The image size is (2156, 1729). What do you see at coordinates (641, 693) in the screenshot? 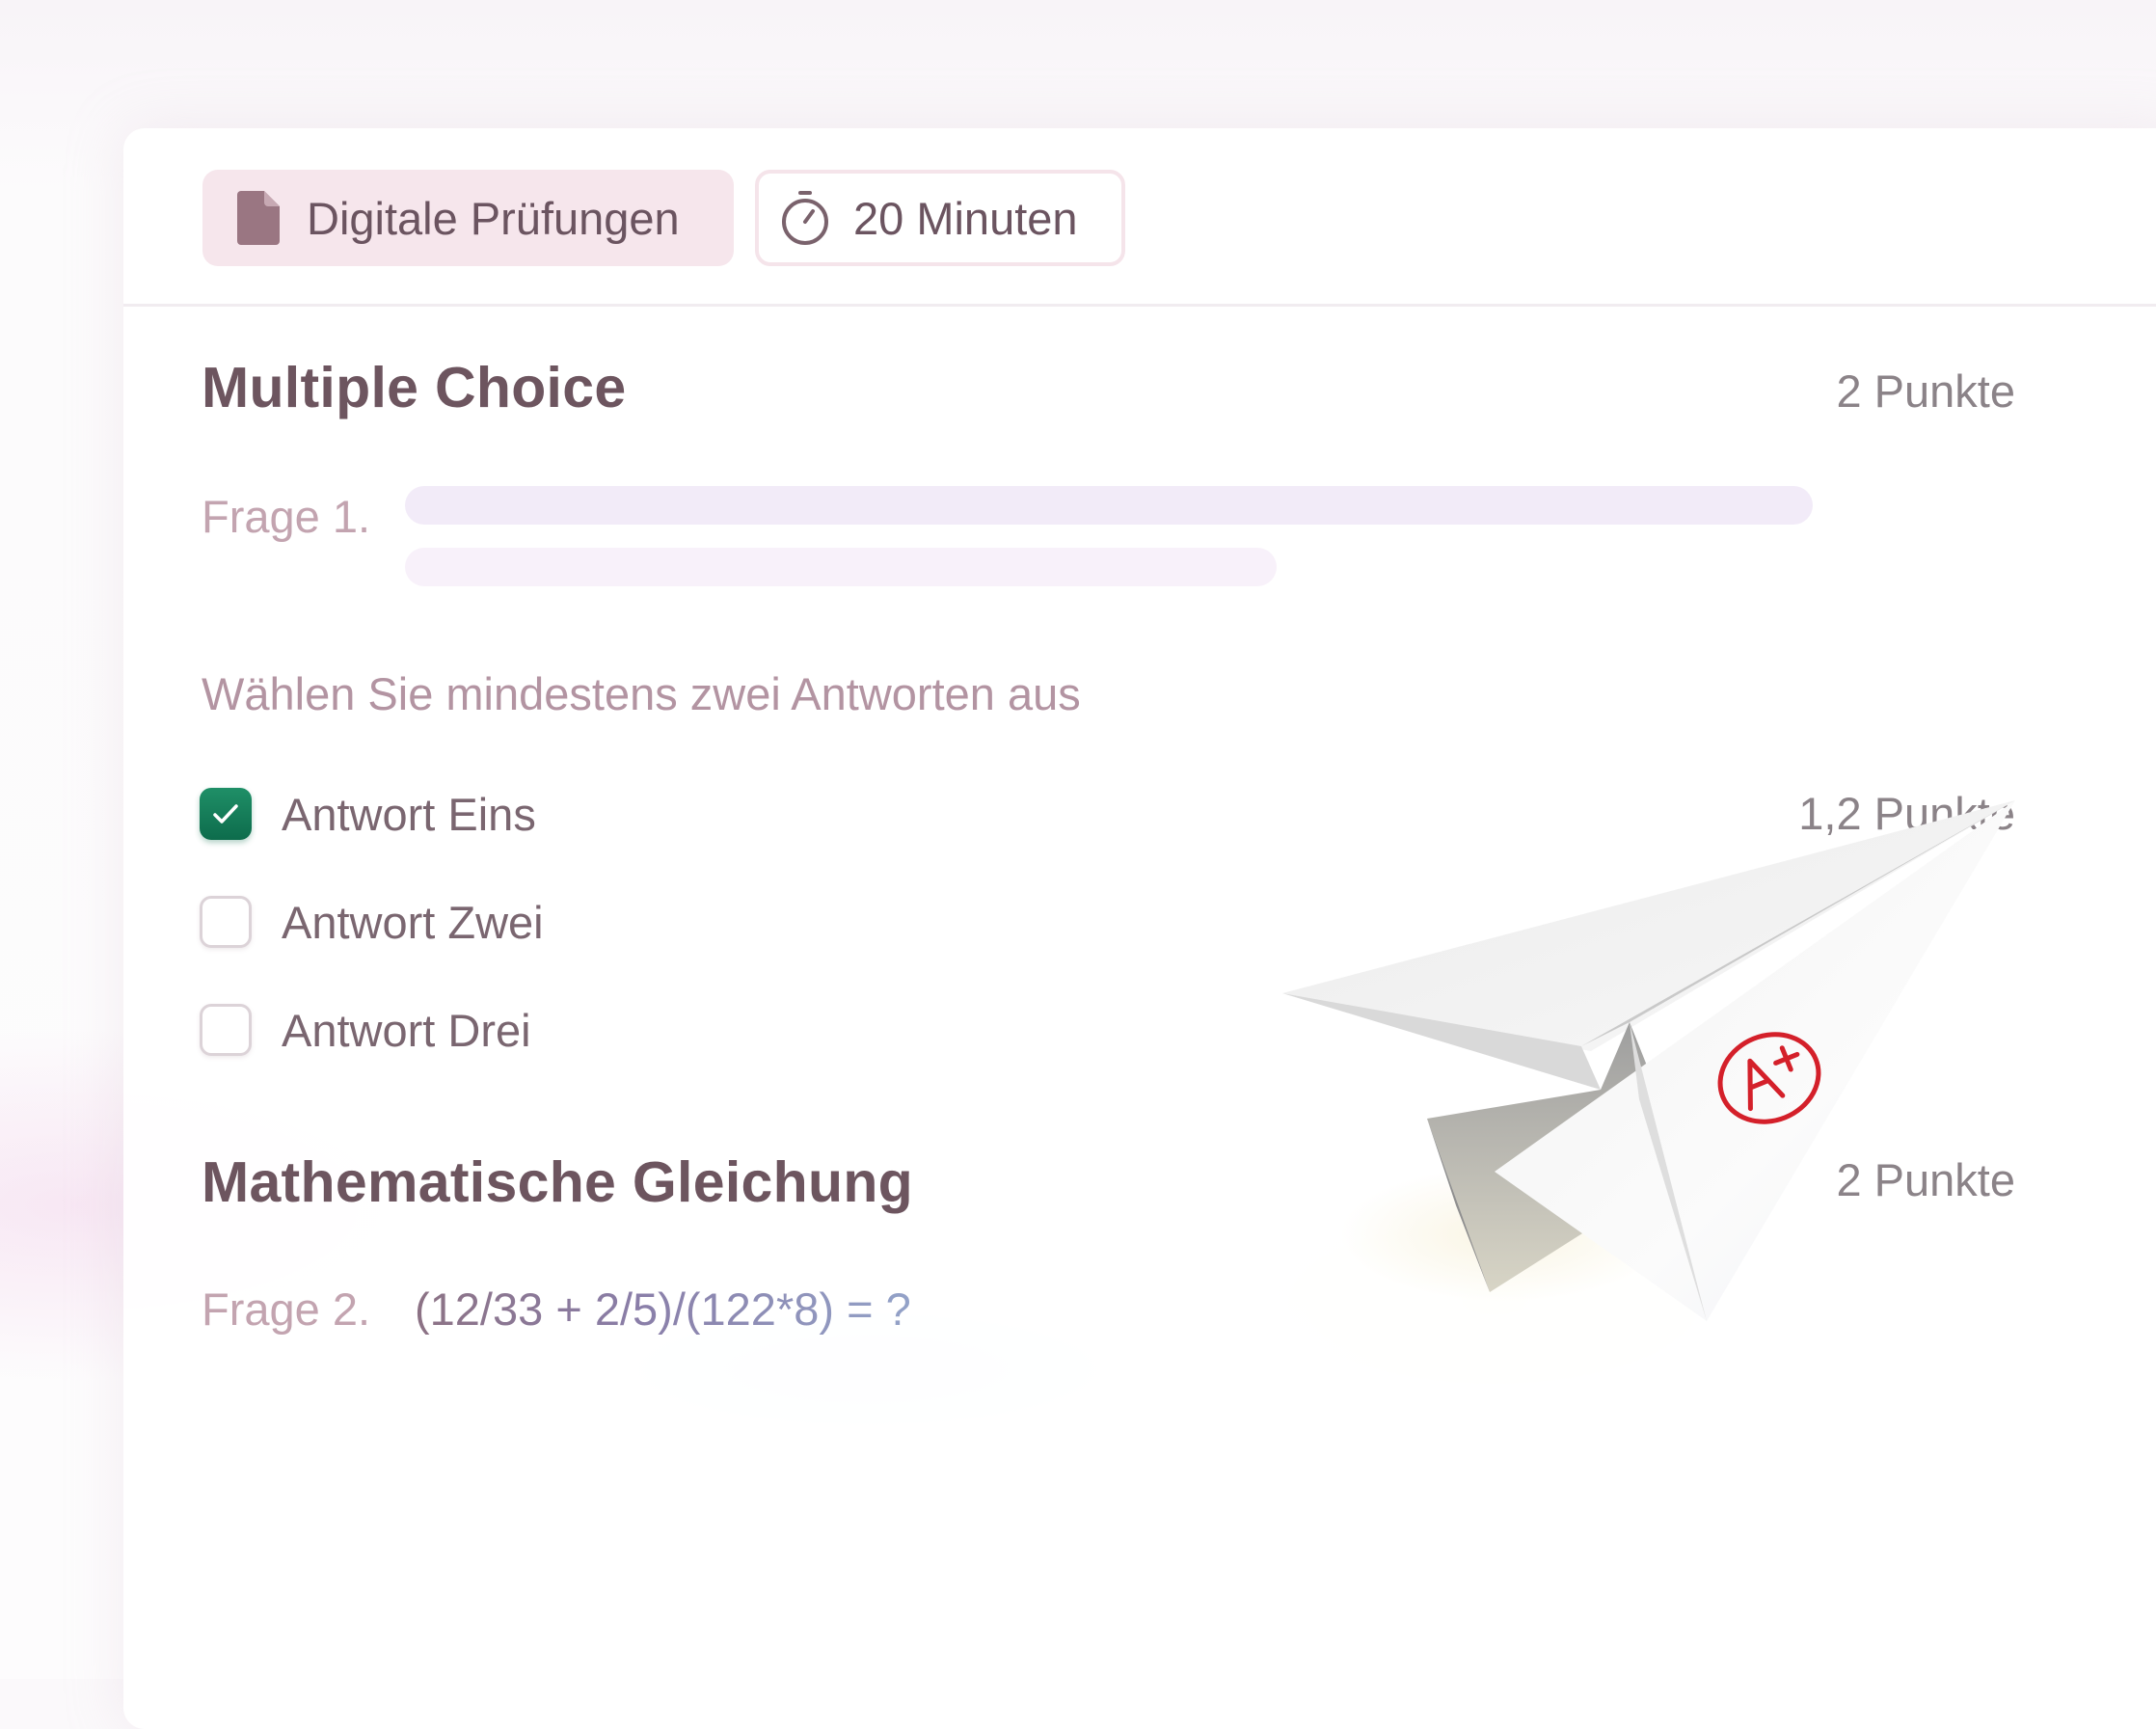
I see `answer-instruction: Wählen Sie mindestens zwei Antworten aus` at bounding box center [641, 693].